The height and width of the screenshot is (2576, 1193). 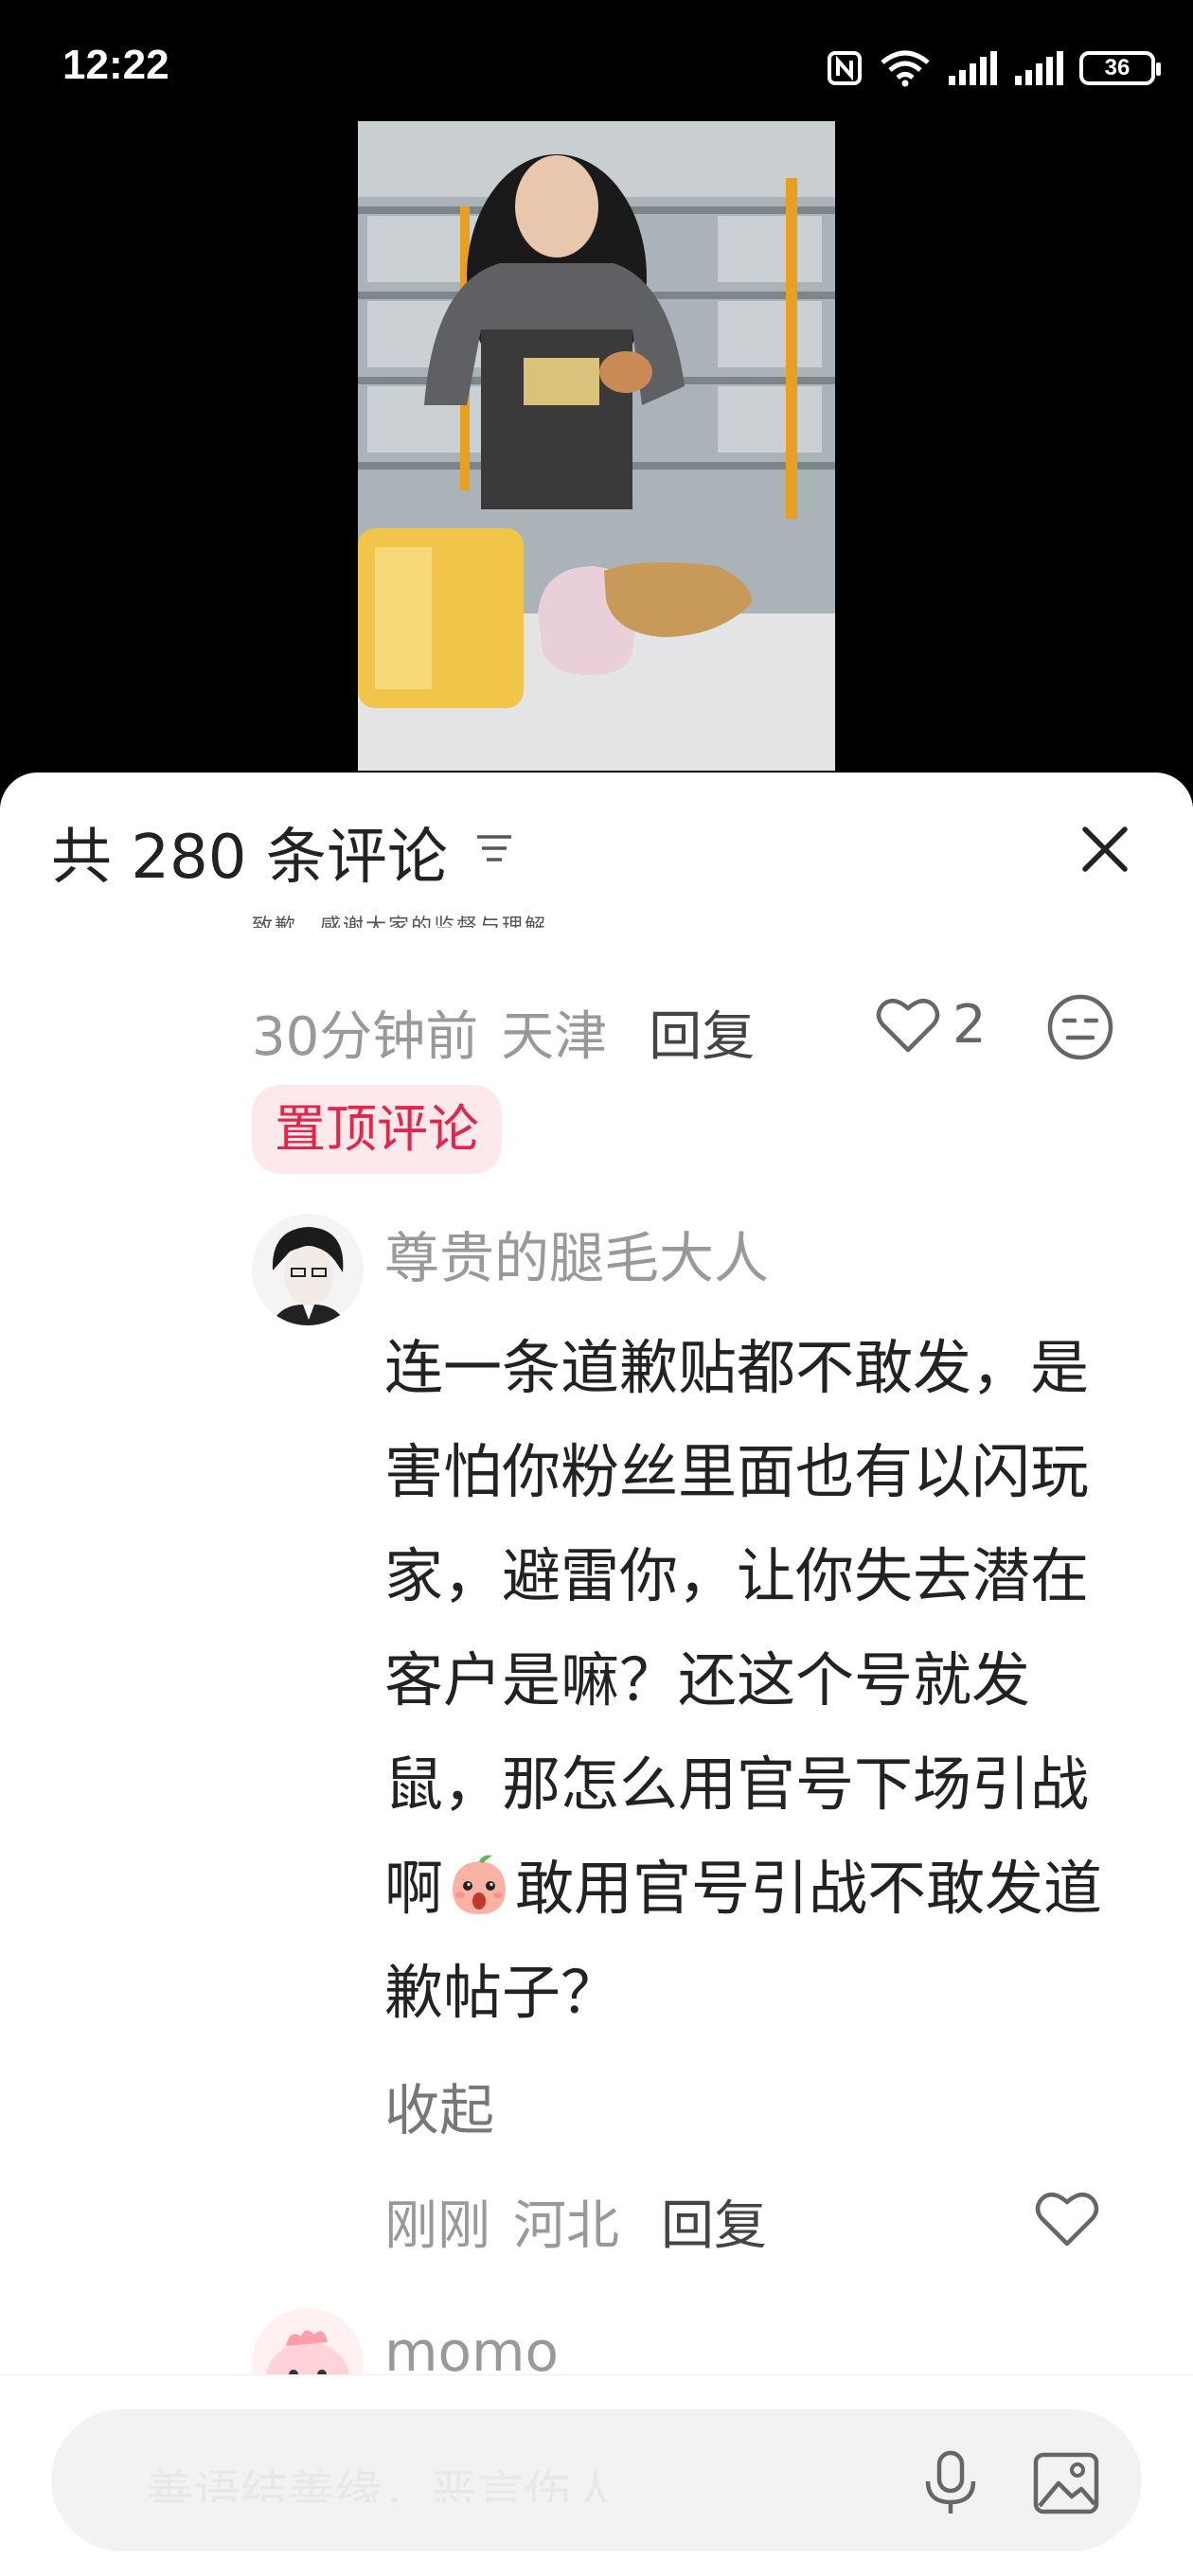 I want to click on pinned-comment-location: 天津, so click(x=554, y=1037).